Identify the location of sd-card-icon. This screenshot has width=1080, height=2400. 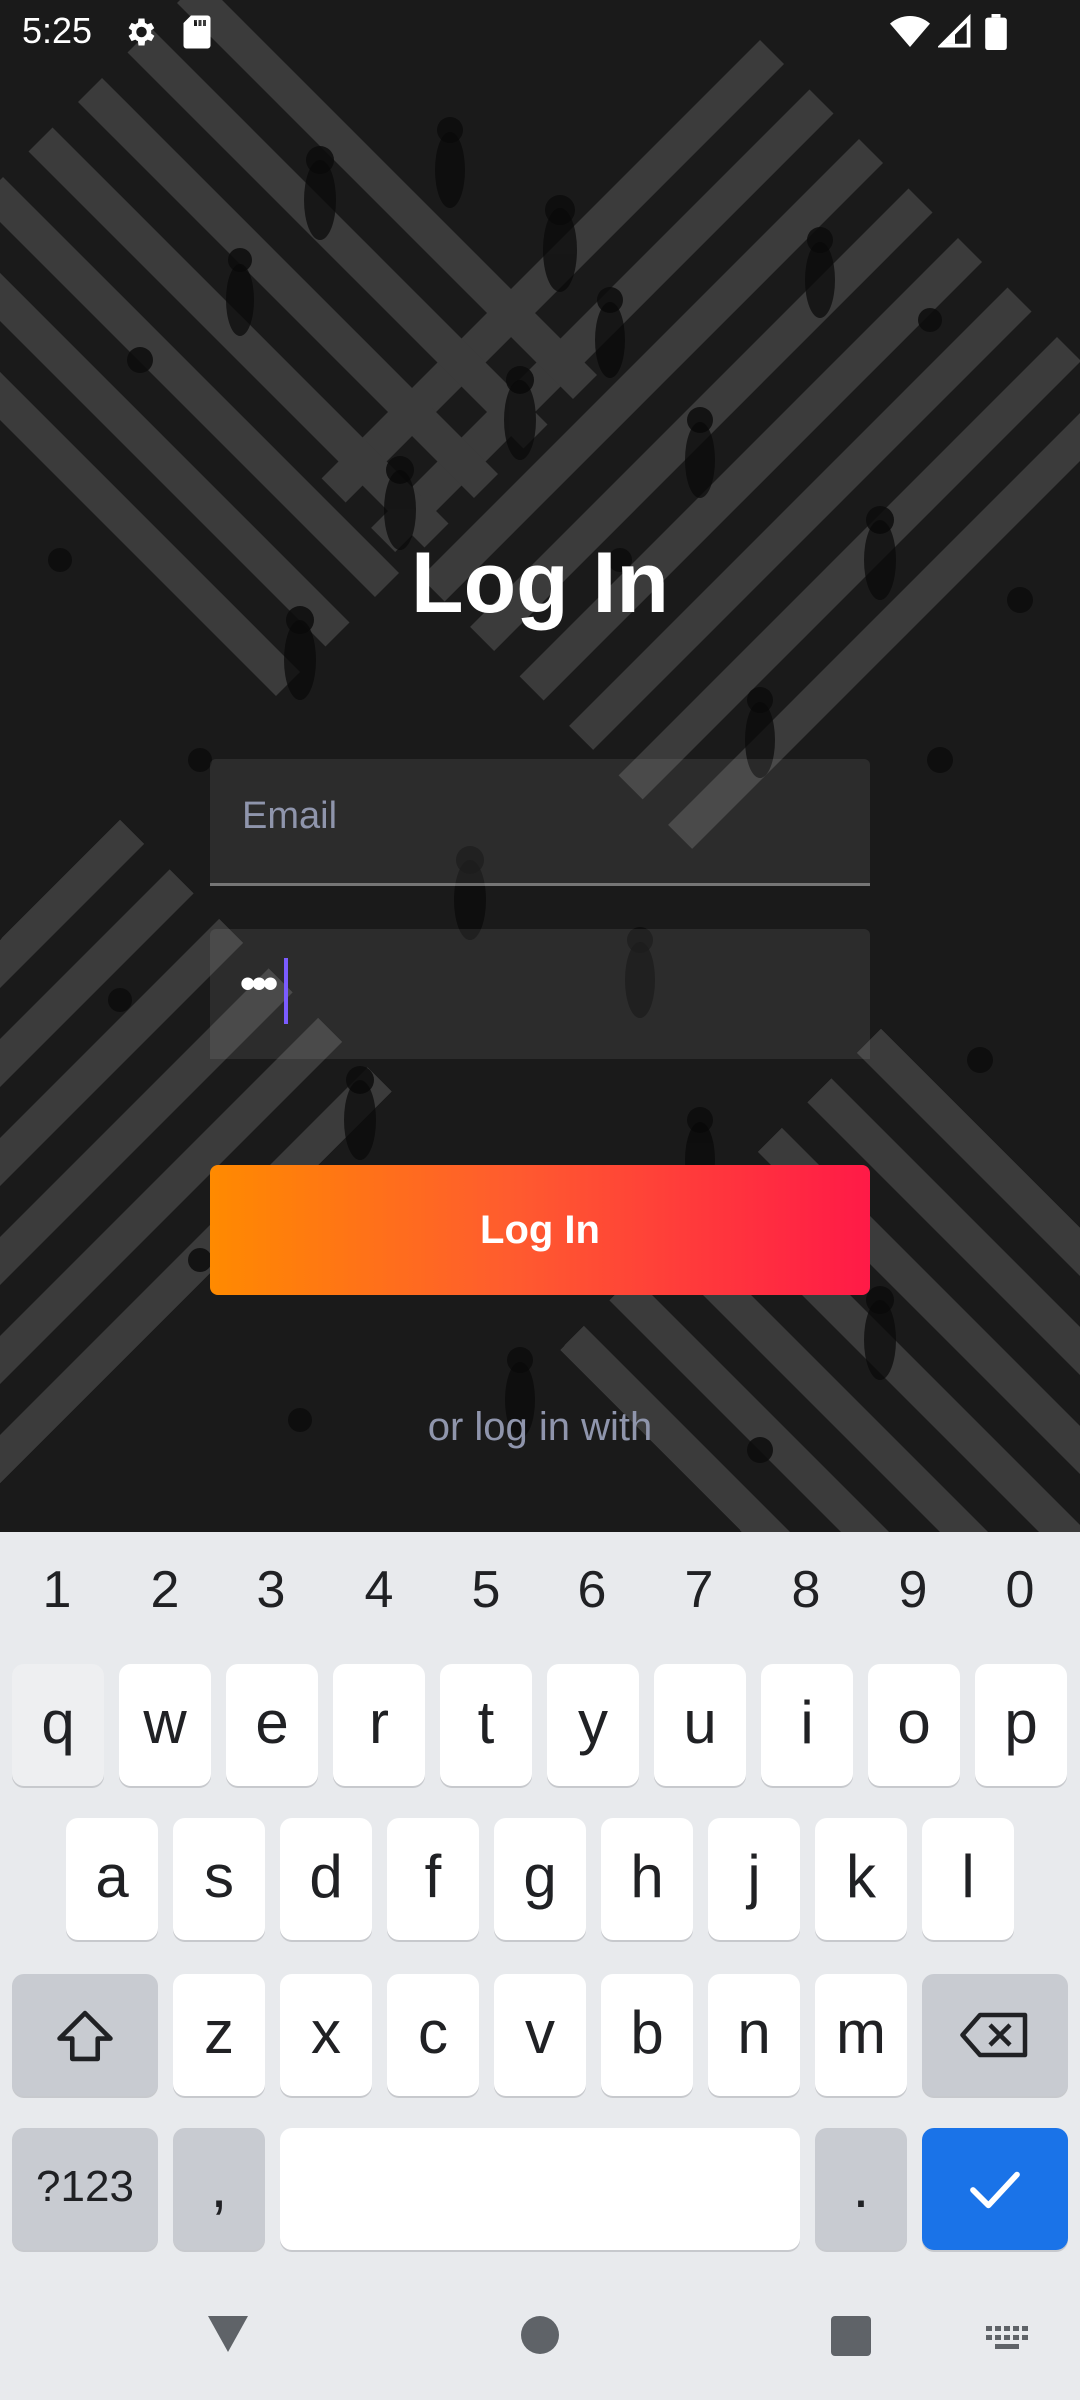
(197, 34).